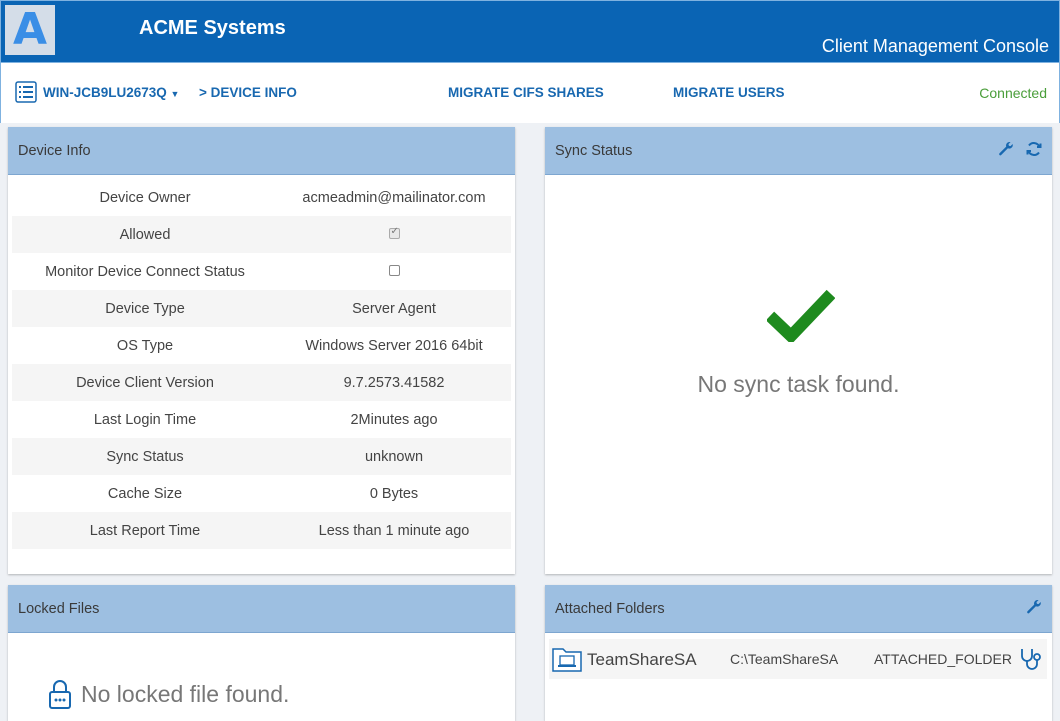  I want to click on folder-type: ATTACHED_FOLDER, so click(943, 659).